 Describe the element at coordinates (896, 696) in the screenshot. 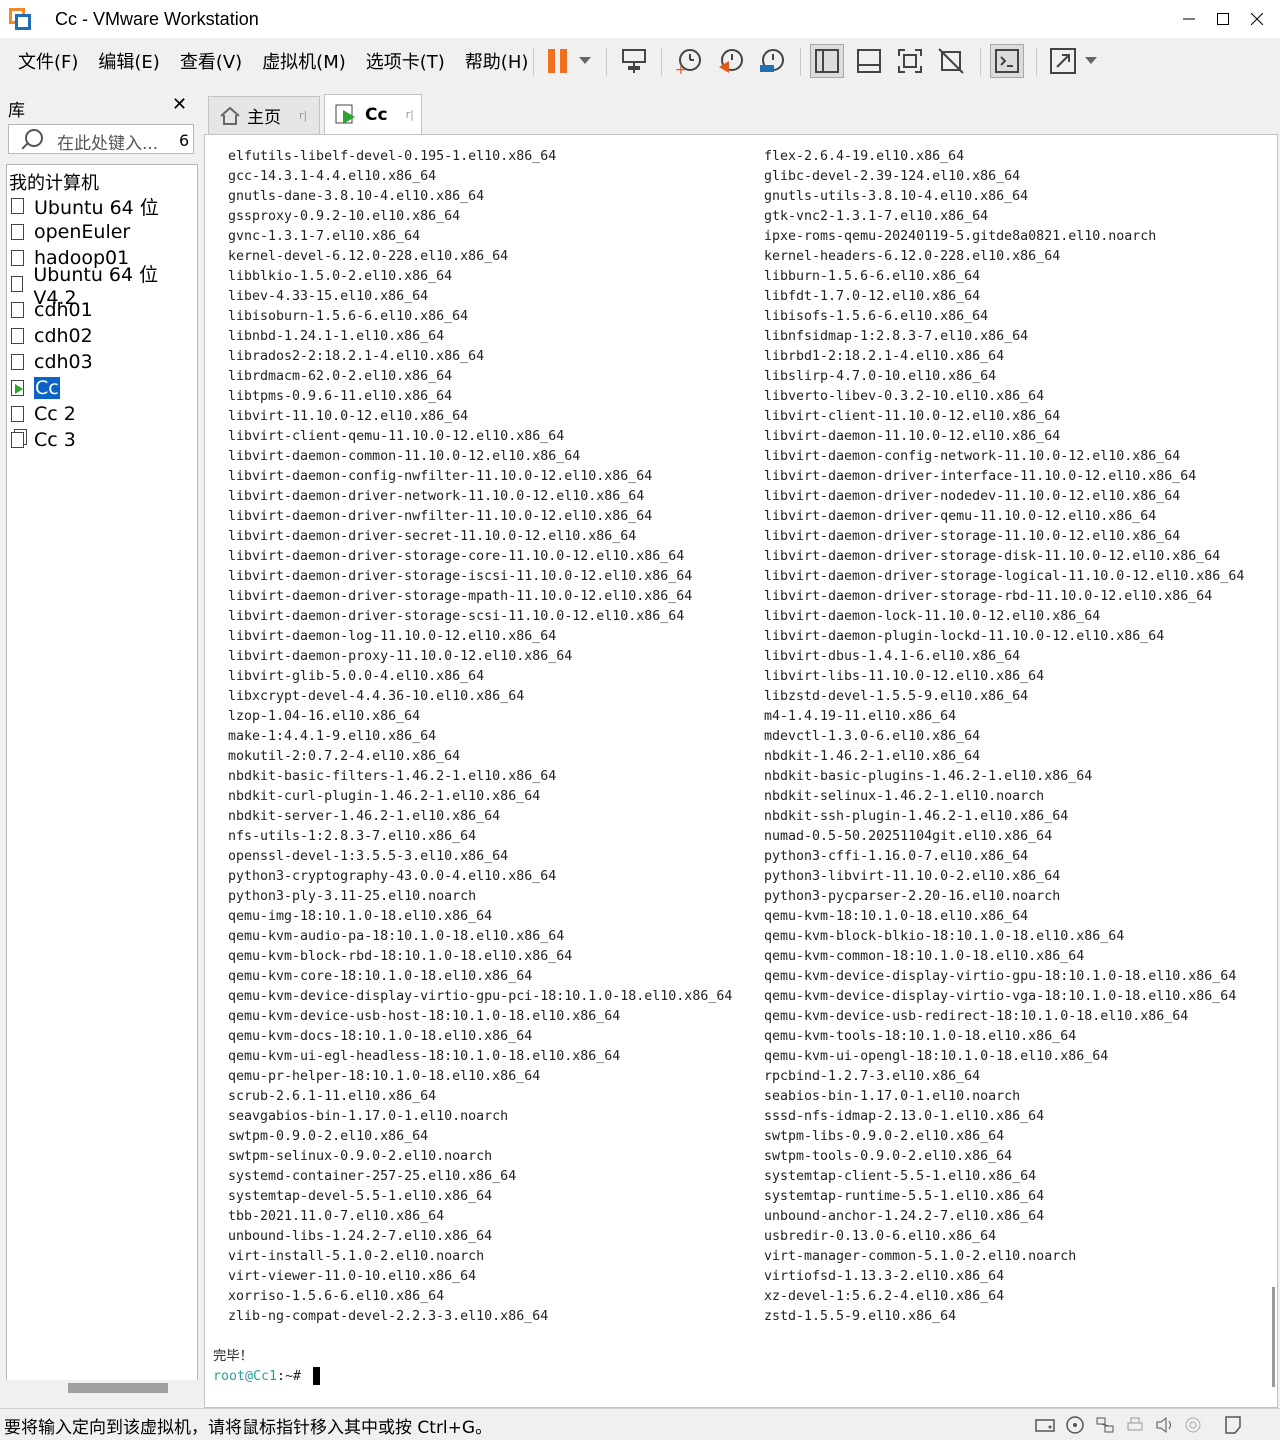

I see `package-line: libzstd-devel-1.5.5-9.el10.x86_64` at that location.